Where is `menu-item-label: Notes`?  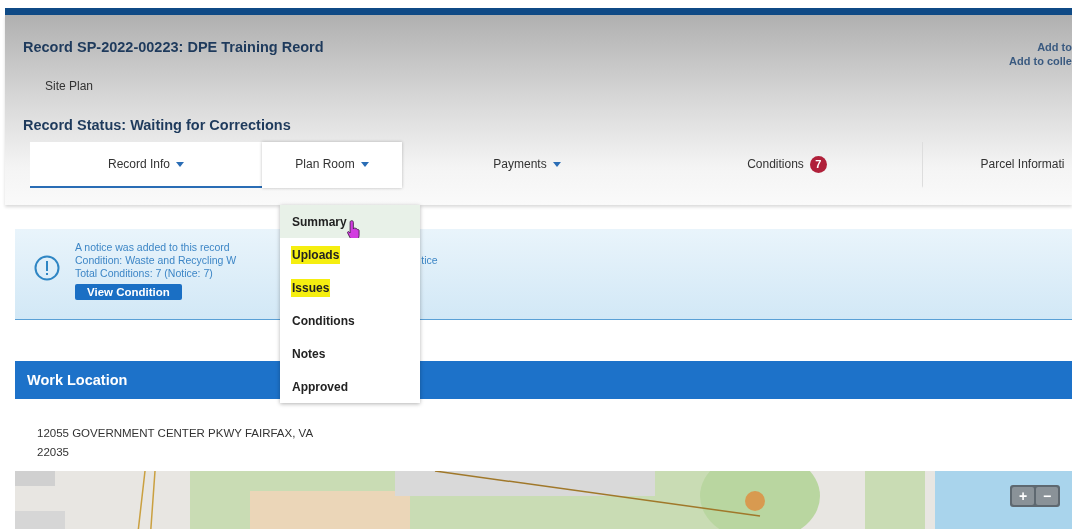
menu-item-label: Notes is located at coordinates (309, 354).